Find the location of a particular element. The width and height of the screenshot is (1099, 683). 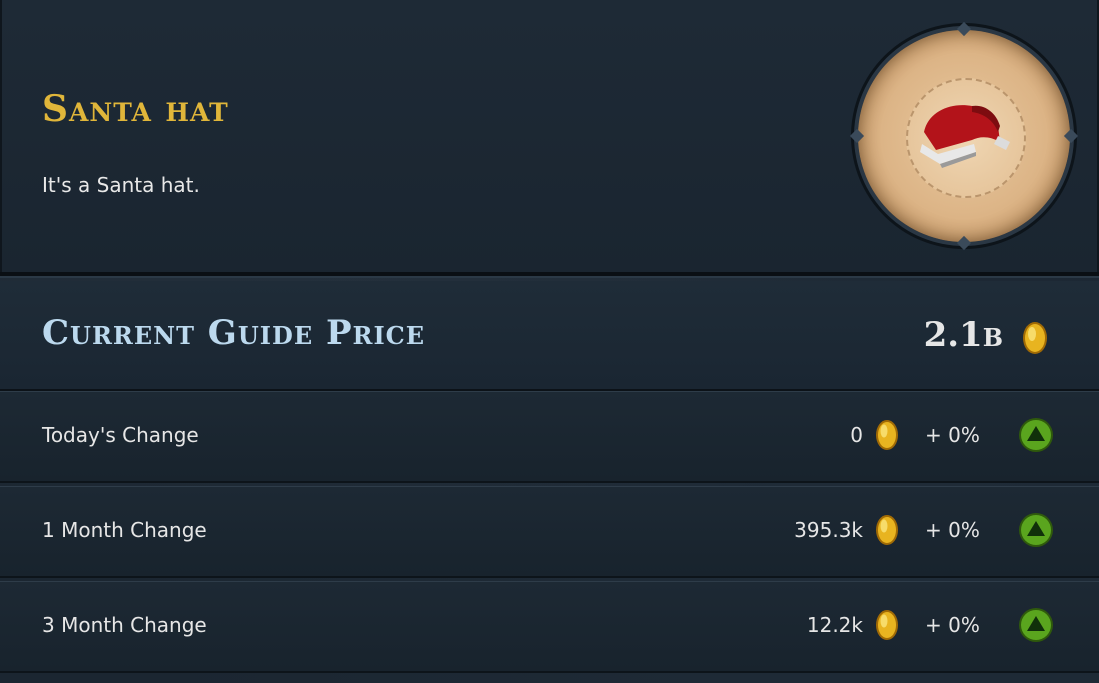

change-label: 3 Month Change is located at coordinates (124, 625).